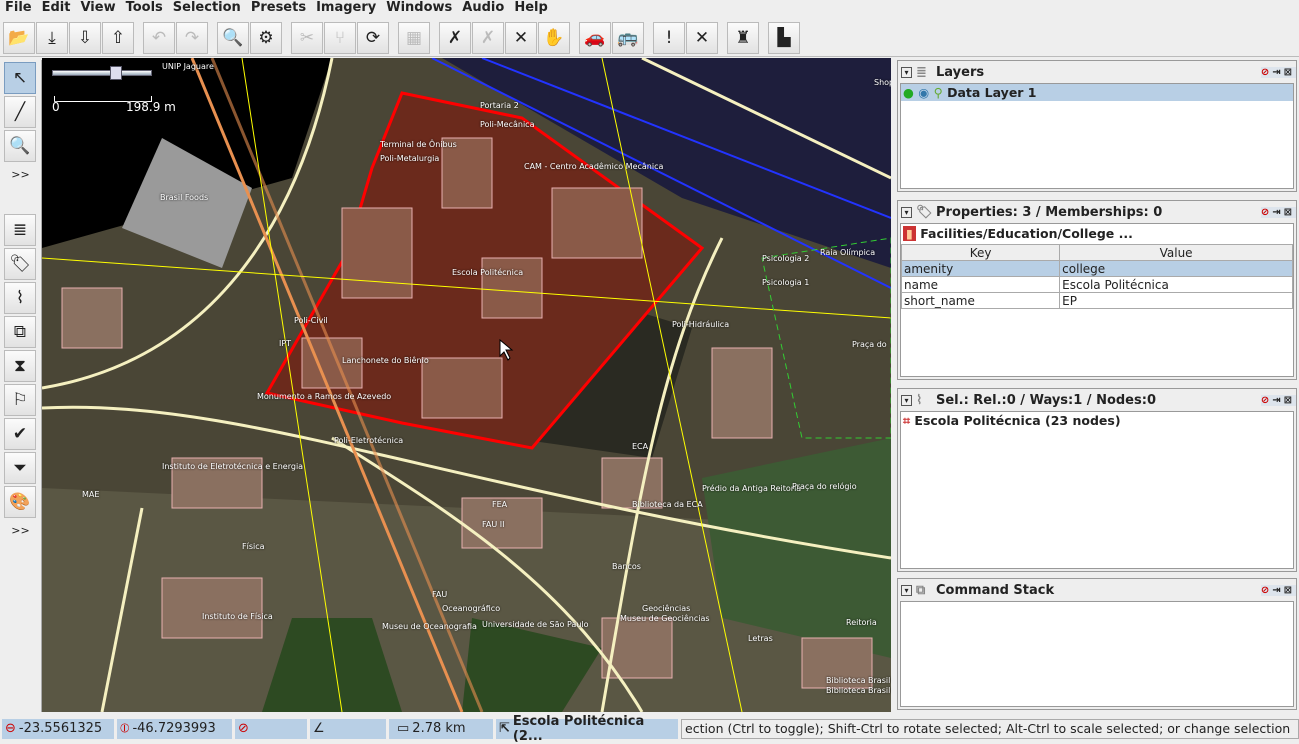 The width and height of the screenshot is (1299, 744). Describe the element at coordinates (20, 298) in the screenshot. I see `selection-list-button: ⌇` at that location.